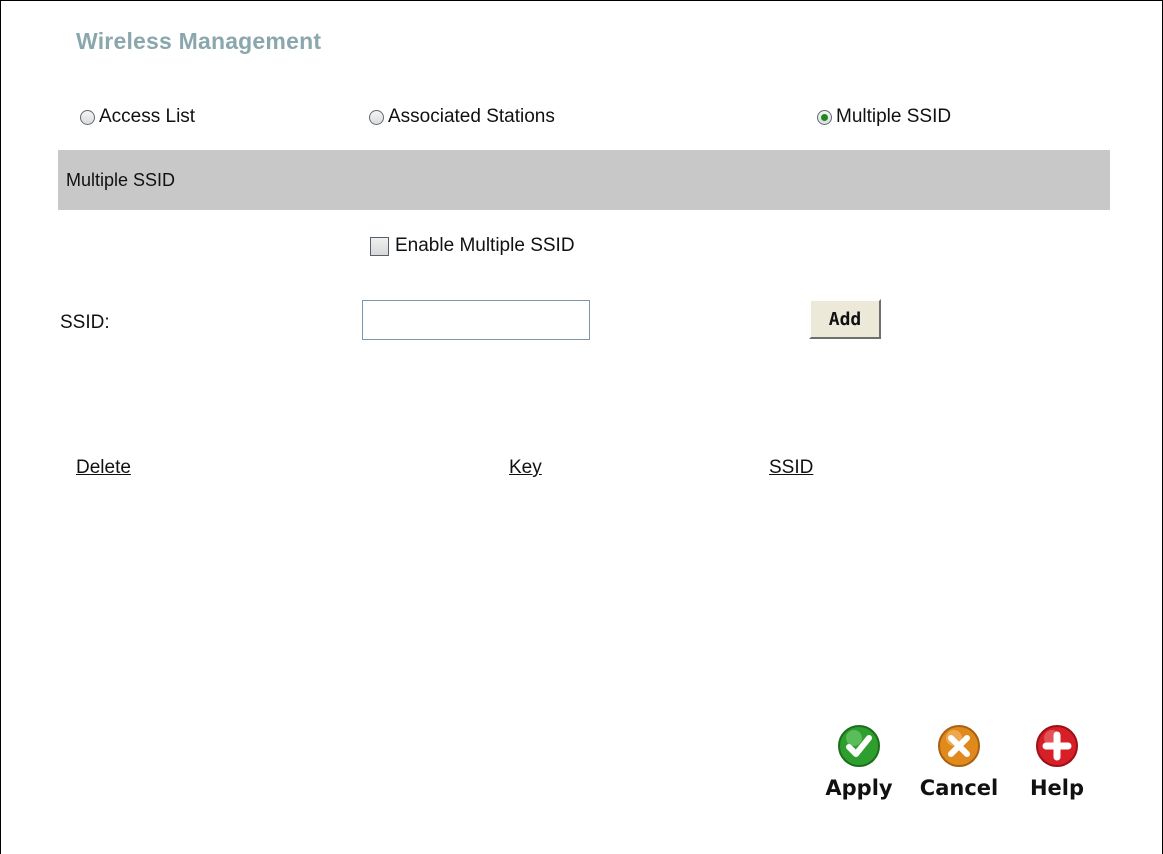 Image resolution: width=1163 pixels, height=854 pixels. Describe the element at coordinates (894, 116) in the screenshot. I see `radio-label: Multiple SSID` at that location.